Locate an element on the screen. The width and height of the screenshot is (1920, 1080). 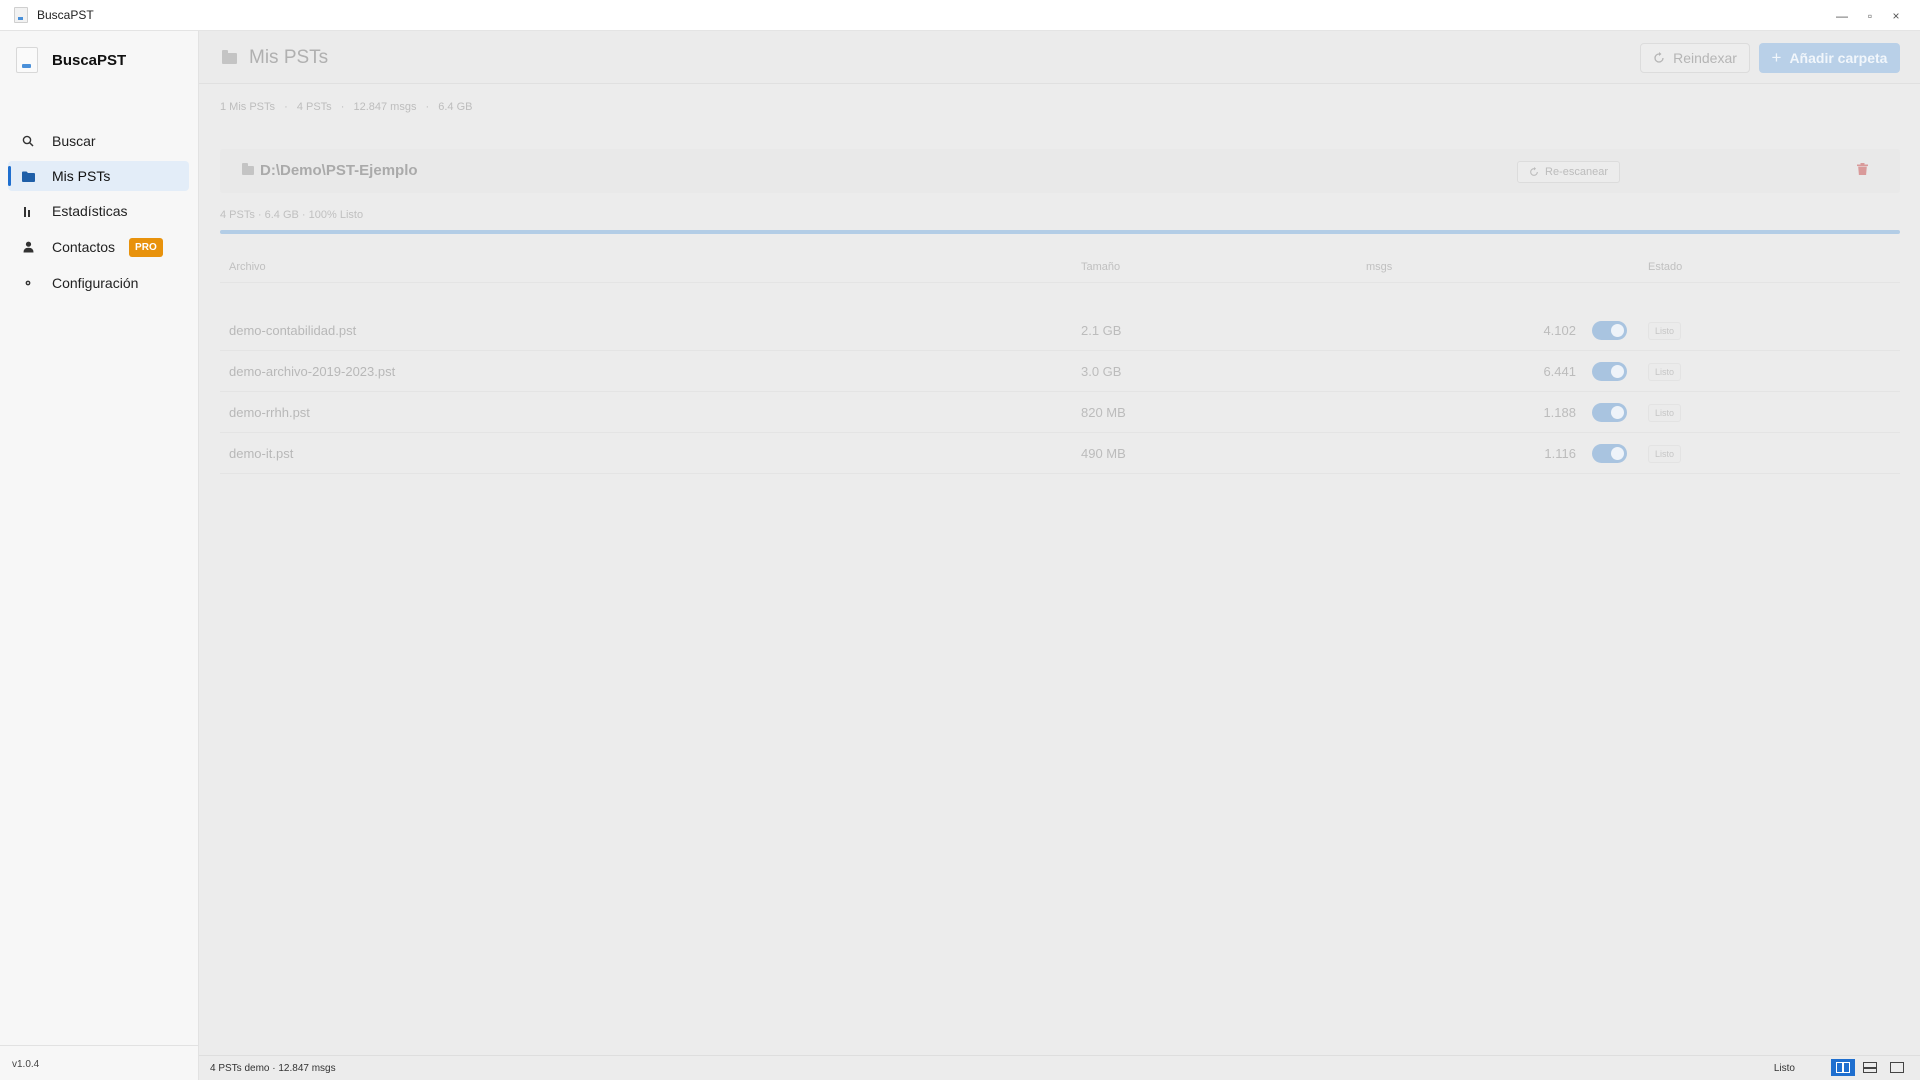
add-folder-label: Añadir carpeta is located at coordinates (1838, 58).